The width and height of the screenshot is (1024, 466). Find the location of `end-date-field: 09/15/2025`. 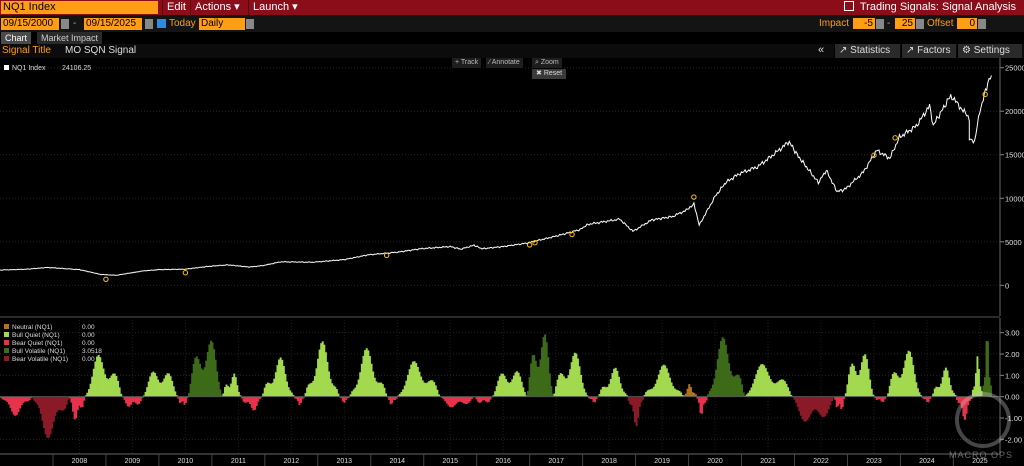

end-date-field: 09/15/2025 is located at coordinates (113, 24).